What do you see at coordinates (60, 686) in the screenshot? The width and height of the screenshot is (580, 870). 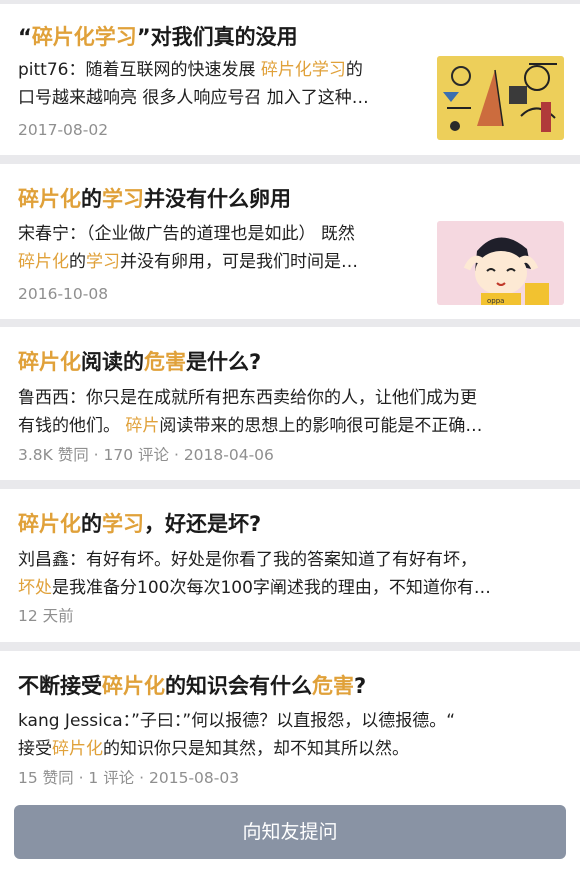 I see `text-segment: 不断接受` at bounding box center [60, 686].